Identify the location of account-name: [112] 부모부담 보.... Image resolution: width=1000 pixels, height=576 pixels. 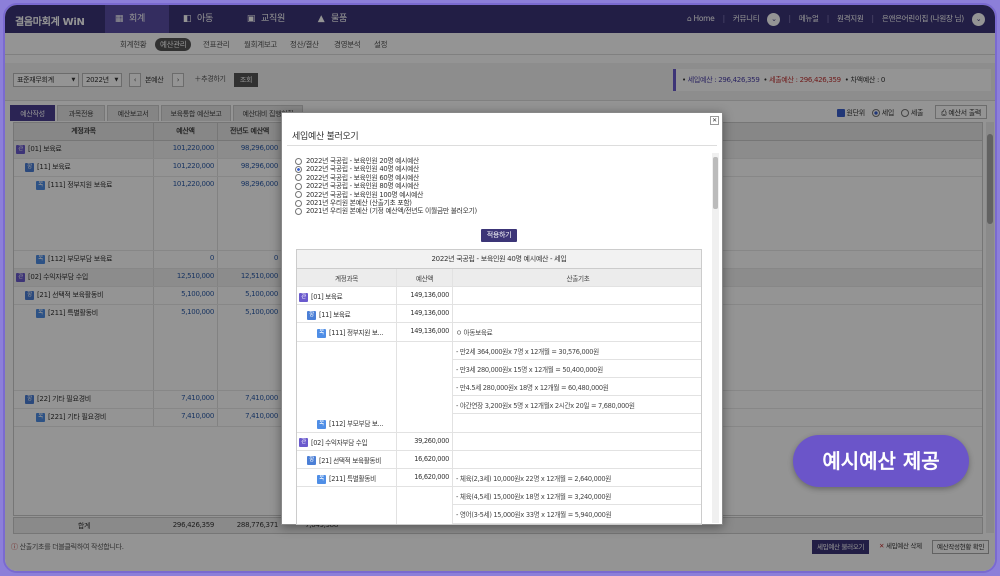
(356, 424).